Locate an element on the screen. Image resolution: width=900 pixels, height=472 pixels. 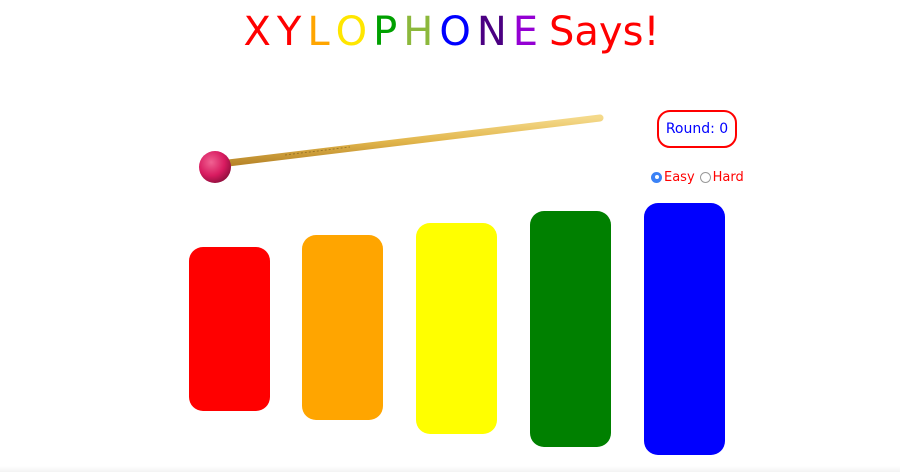
title-letter-l: L is located at coordinates (318, 32).